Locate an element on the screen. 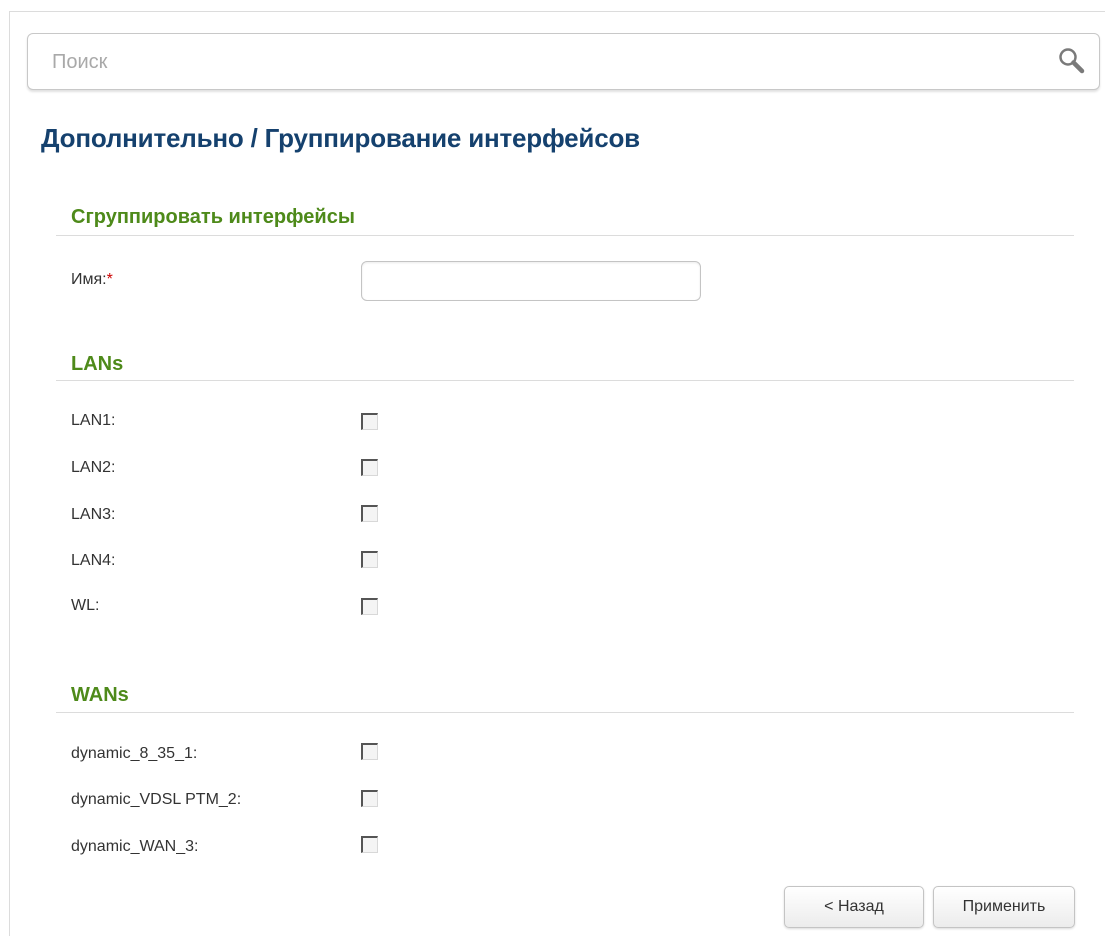 The height and width of the screenshot is (936, 1105). lan4-checkbox is located at coordinates (369, 559).